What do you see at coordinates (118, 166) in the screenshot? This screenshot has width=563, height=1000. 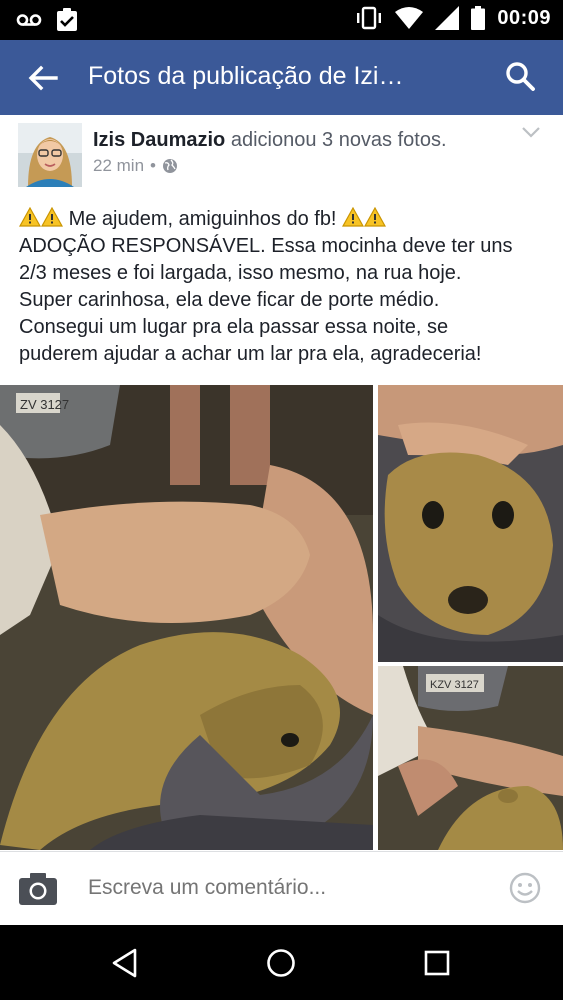 I see `post-time: 22 min` at bounding box center [118, 166].